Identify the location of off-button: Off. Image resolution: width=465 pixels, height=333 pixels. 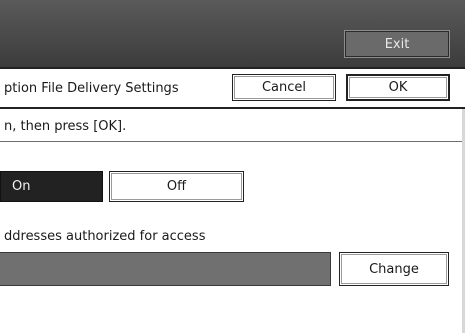
(176, 186).